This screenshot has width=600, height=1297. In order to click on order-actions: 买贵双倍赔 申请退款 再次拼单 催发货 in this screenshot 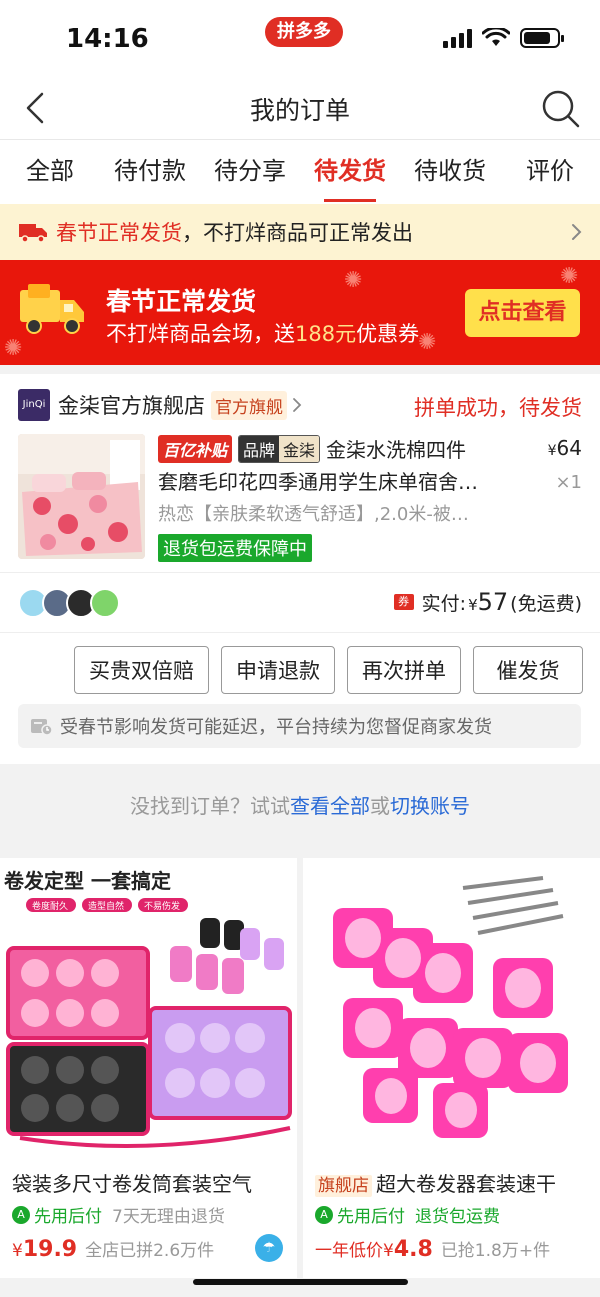, I will do `click(328, 670)`.